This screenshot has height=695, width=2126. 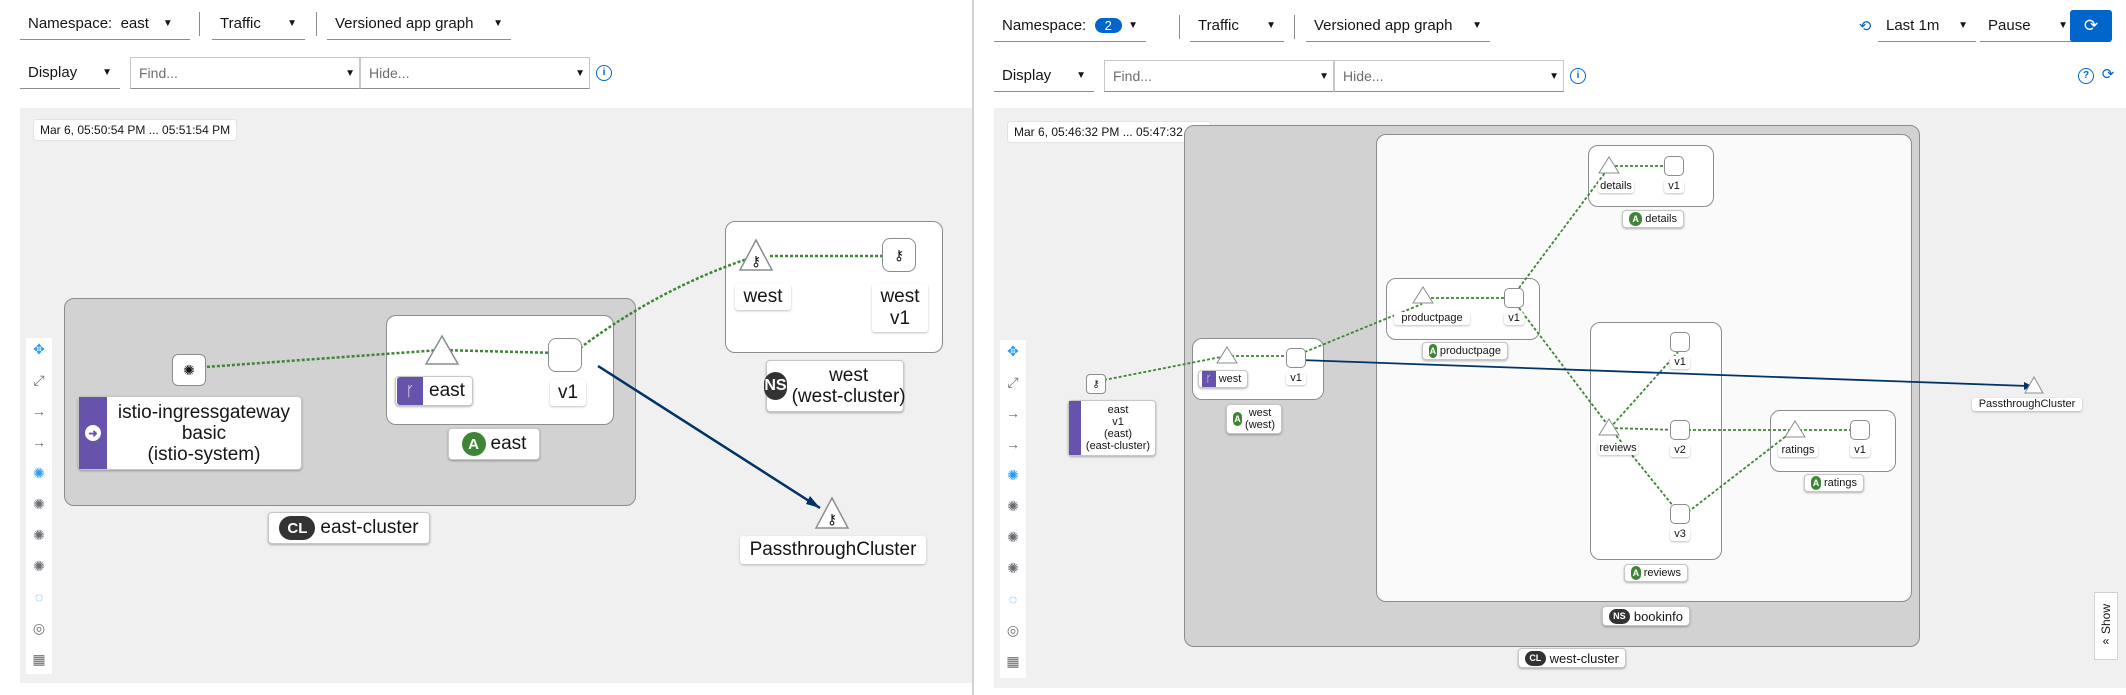 I want to click on east-v1-node, so click(x=565, y=355).